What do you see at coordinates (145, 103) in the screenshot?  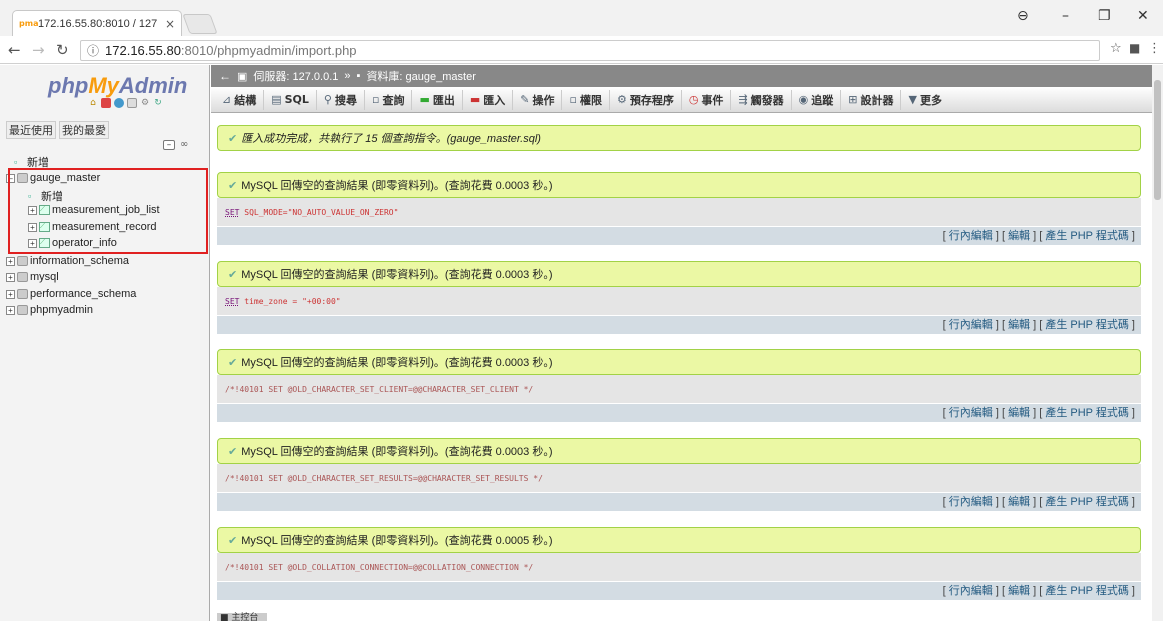 I see `settings-gear-icon: ⚙` at bounding box center [145, 103].